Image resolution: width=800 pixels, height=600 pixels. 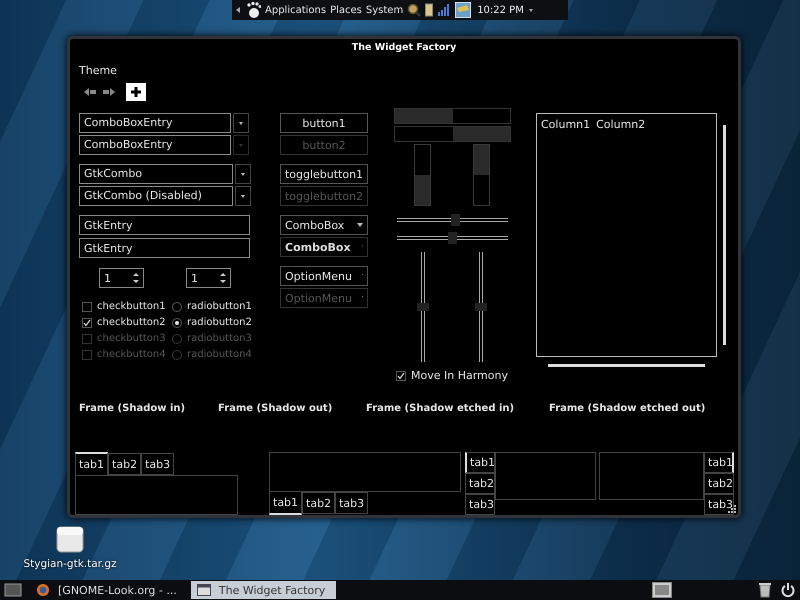 What do you see at coordinates (70, 564) in the screenshot?
I see `file-label: Stygian-gtk.tar.gz` at bounding box center [70, 564].